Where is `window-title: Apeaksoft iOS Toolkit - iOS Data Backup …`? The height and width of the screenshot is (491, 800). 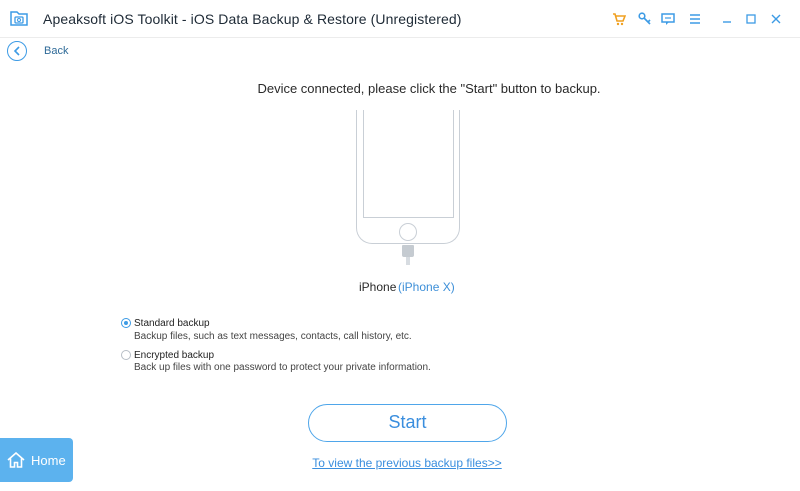 window-title: Apeaksoft iOS Toolkit - iOS Data Backup … is located at coordinates (252, 19).